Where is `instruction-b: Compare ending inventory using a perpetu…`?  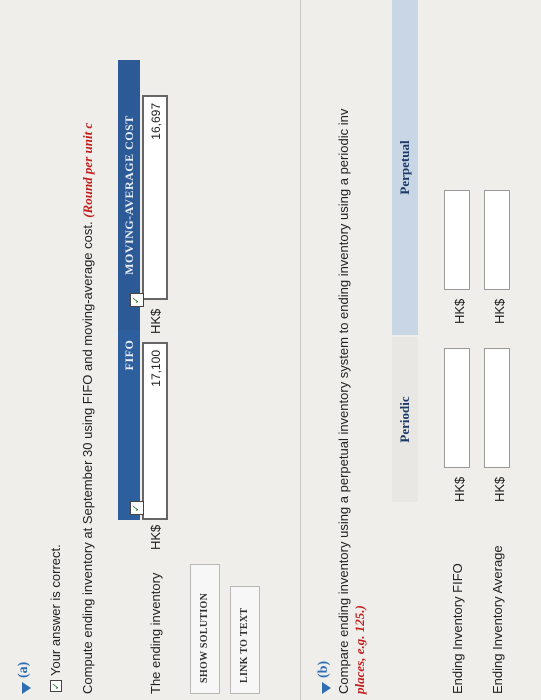 instruction-b: Compare ending inventory using a perpetu… is located at coordinates (352, 347).